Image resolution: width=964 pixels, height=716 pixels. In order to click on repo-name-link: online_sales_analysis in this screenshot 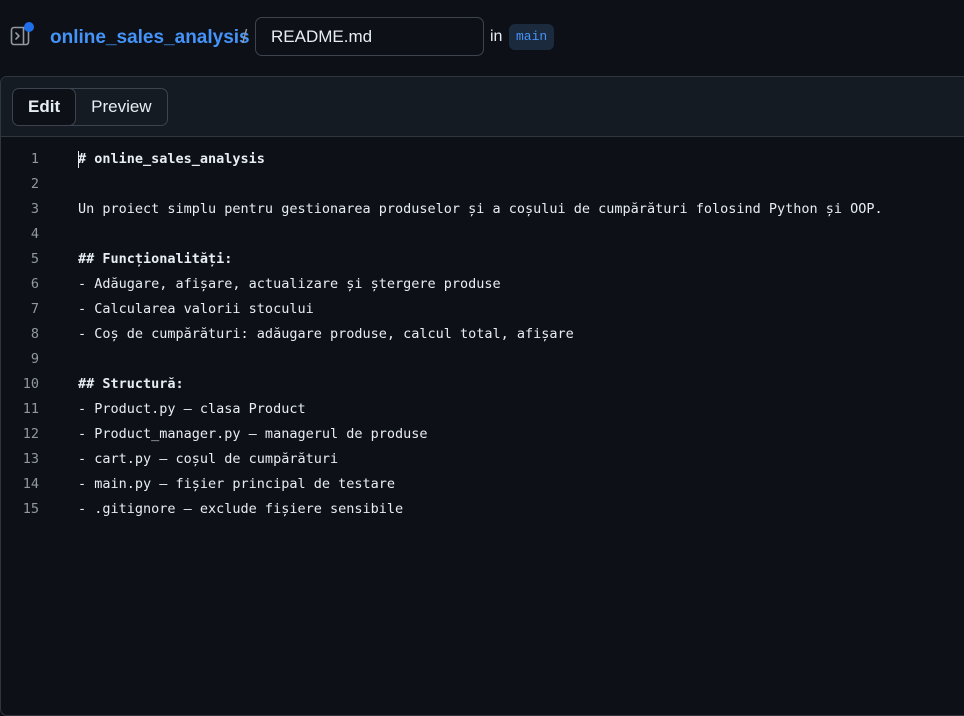, I will do `click(150, 38)`.